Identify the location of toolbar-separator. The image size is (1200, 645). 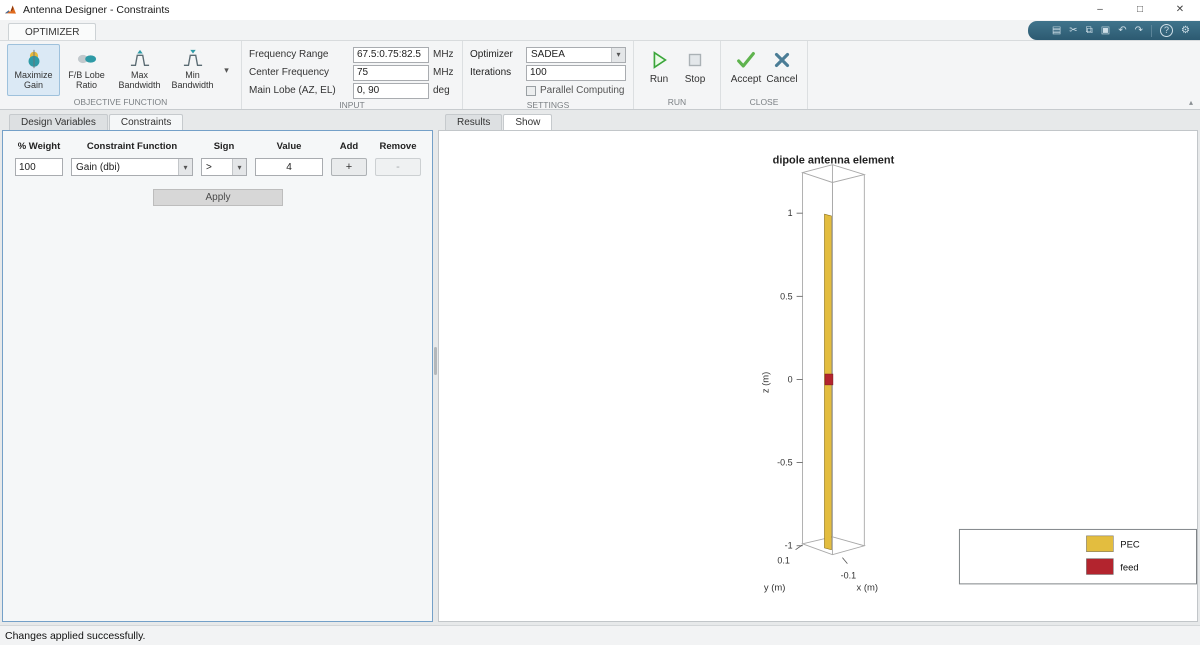
(1152, 30).